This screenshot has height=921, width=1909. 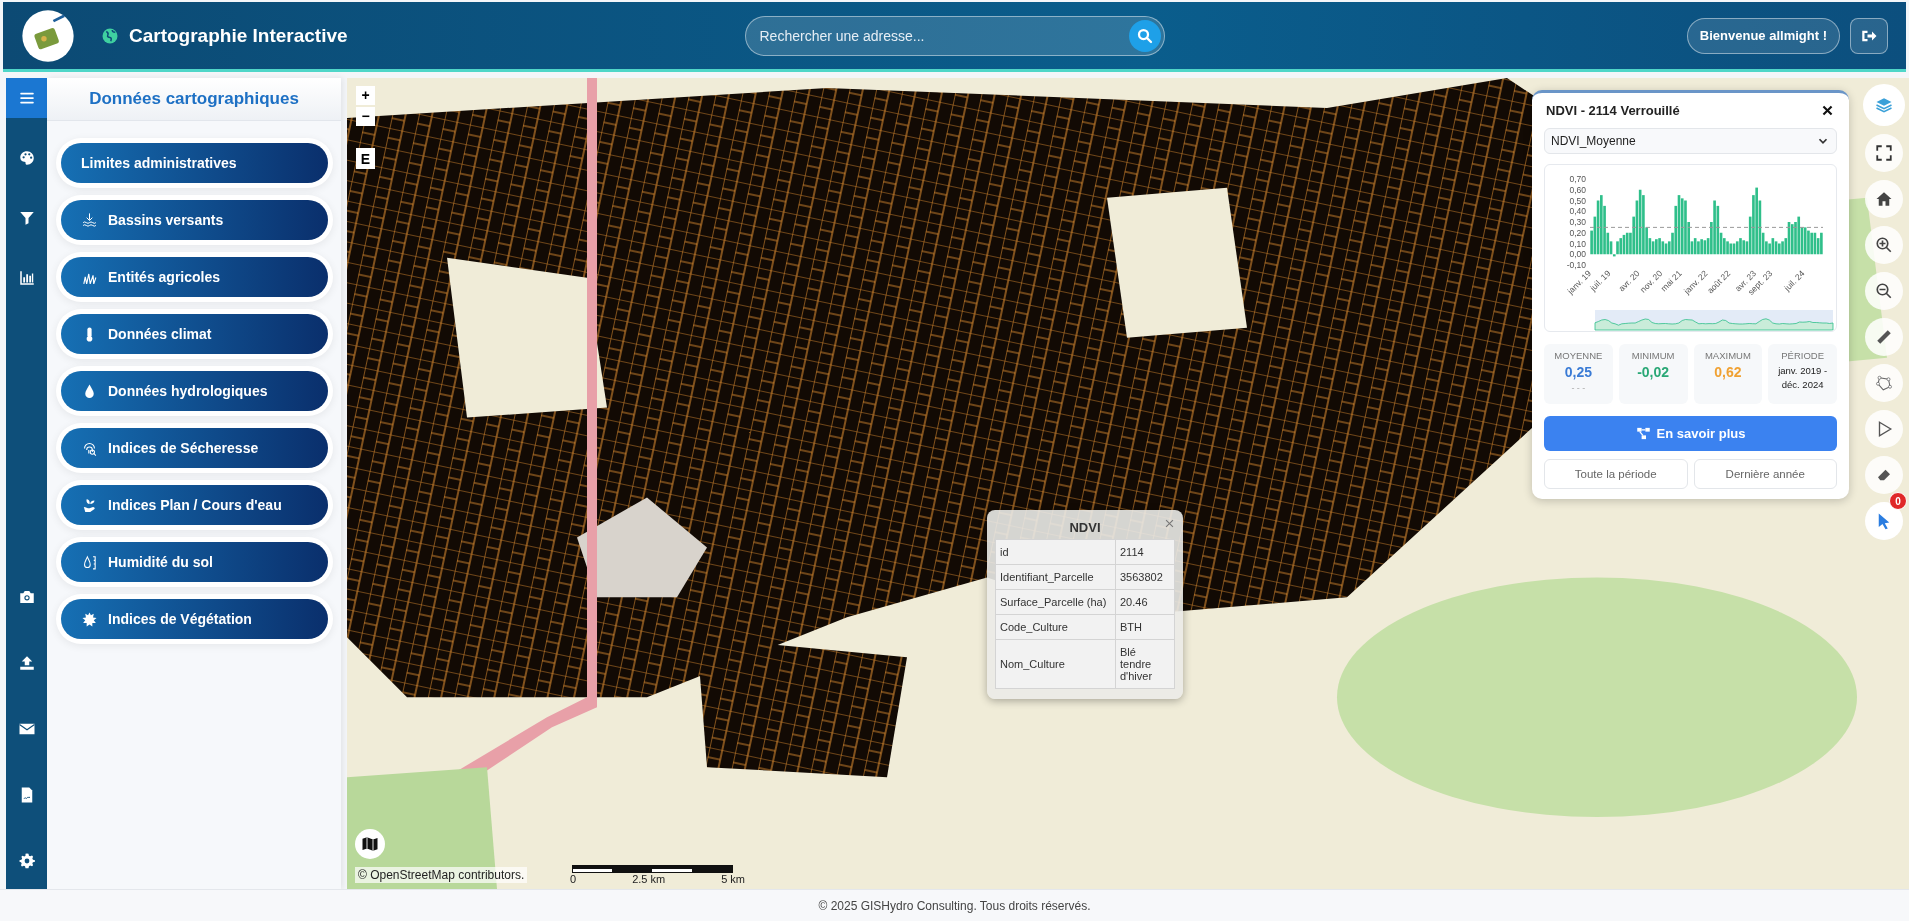 What do you see at coordinates (1653, 355) in the screenshot?
I see `stat-label: MINIMUM` at bounding box center [1653, 355].